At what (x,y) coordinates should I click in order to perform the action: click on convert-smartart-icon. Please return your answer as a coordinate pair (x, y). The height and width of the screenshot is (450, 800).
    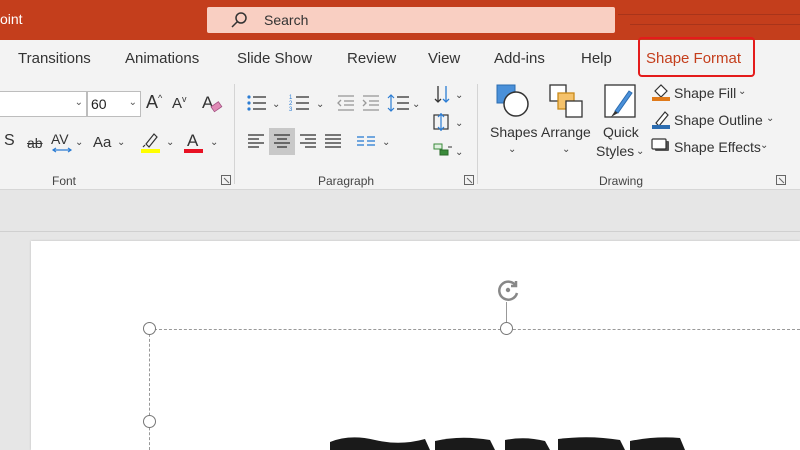
    Looking at the image, I should click on (443, 150).